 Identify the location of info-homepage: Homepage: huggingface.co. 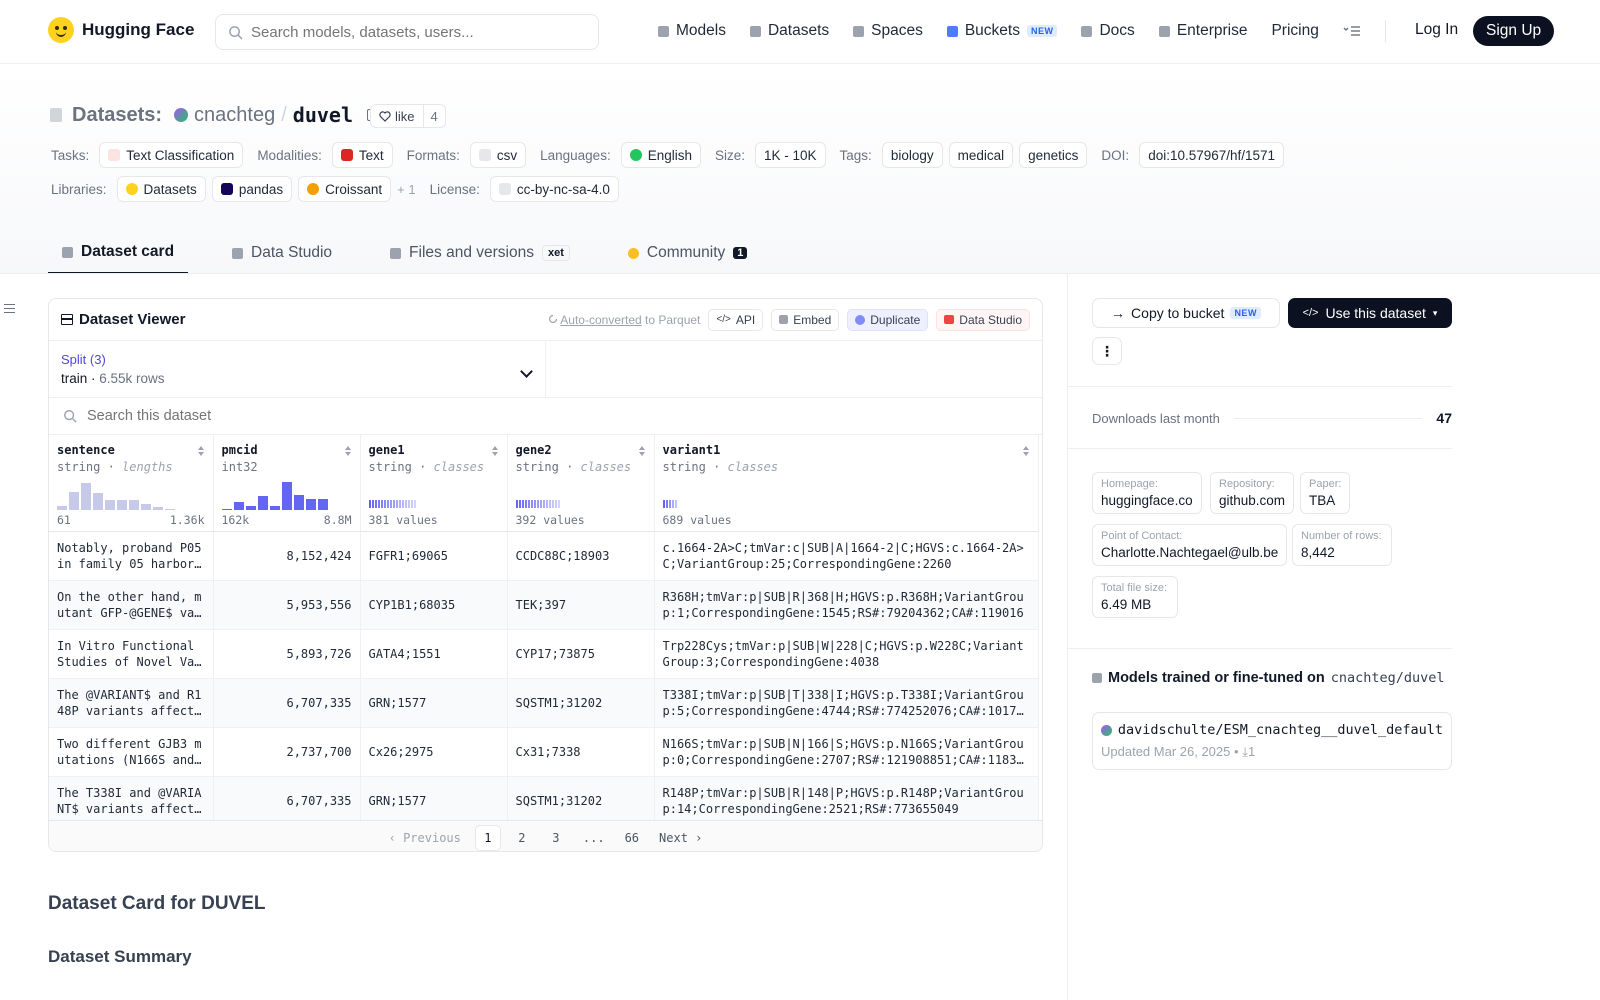
(1147, 493).